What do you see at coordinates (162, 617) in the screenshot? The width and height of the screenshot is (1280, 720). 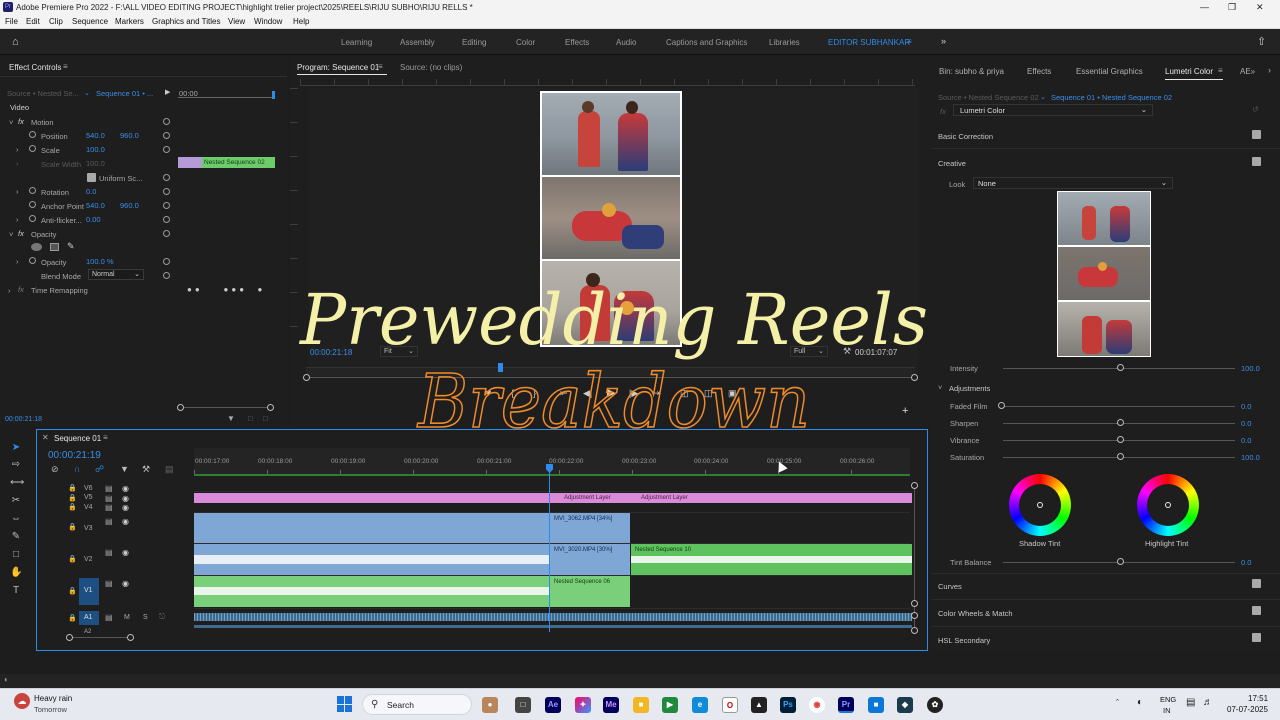 I see `mic-icon: ⎋` at bounding box center [162, 617].